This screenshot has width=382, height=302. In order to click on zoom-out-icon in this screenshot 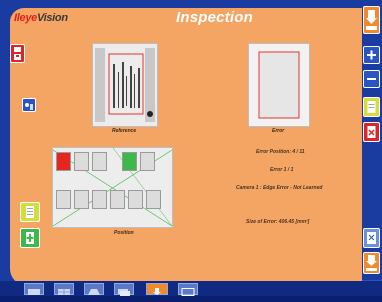, I will do `click(371, 79)`.